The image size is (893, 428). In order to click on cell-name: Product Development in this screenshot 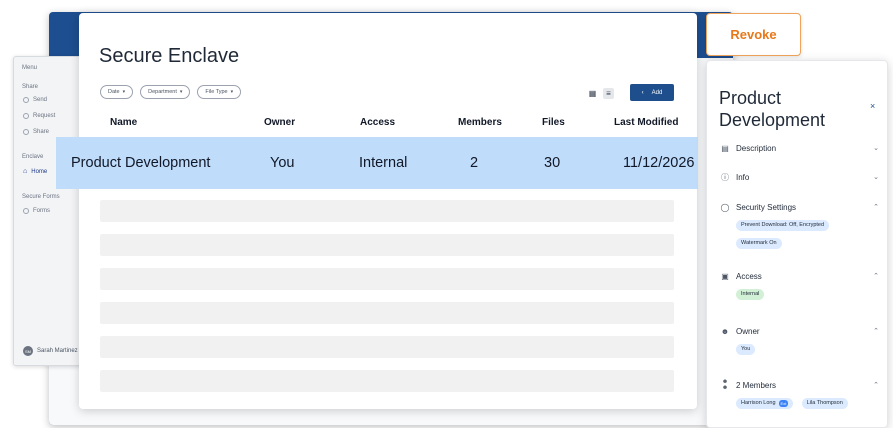, I will do `click(141, 163)`.